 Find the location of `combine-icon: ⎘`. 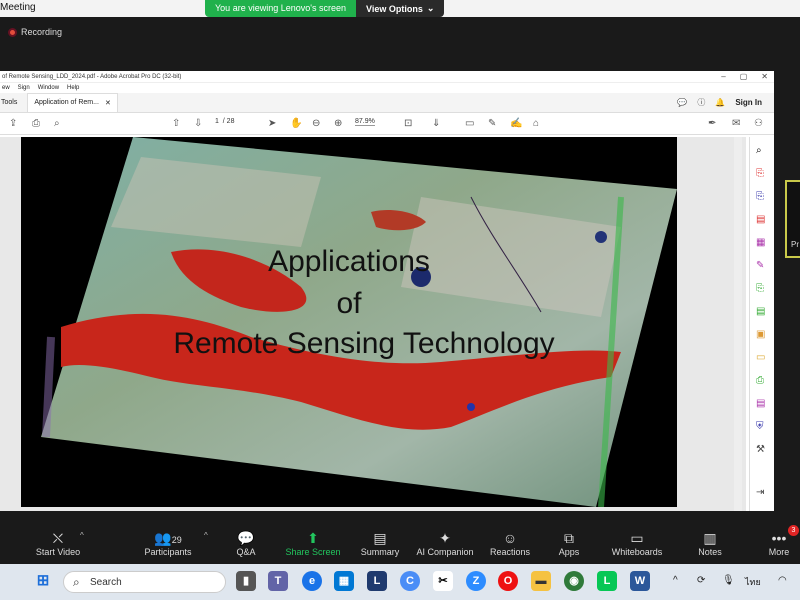

combine-icon: ⎘ is located at coordinates (760, 288).